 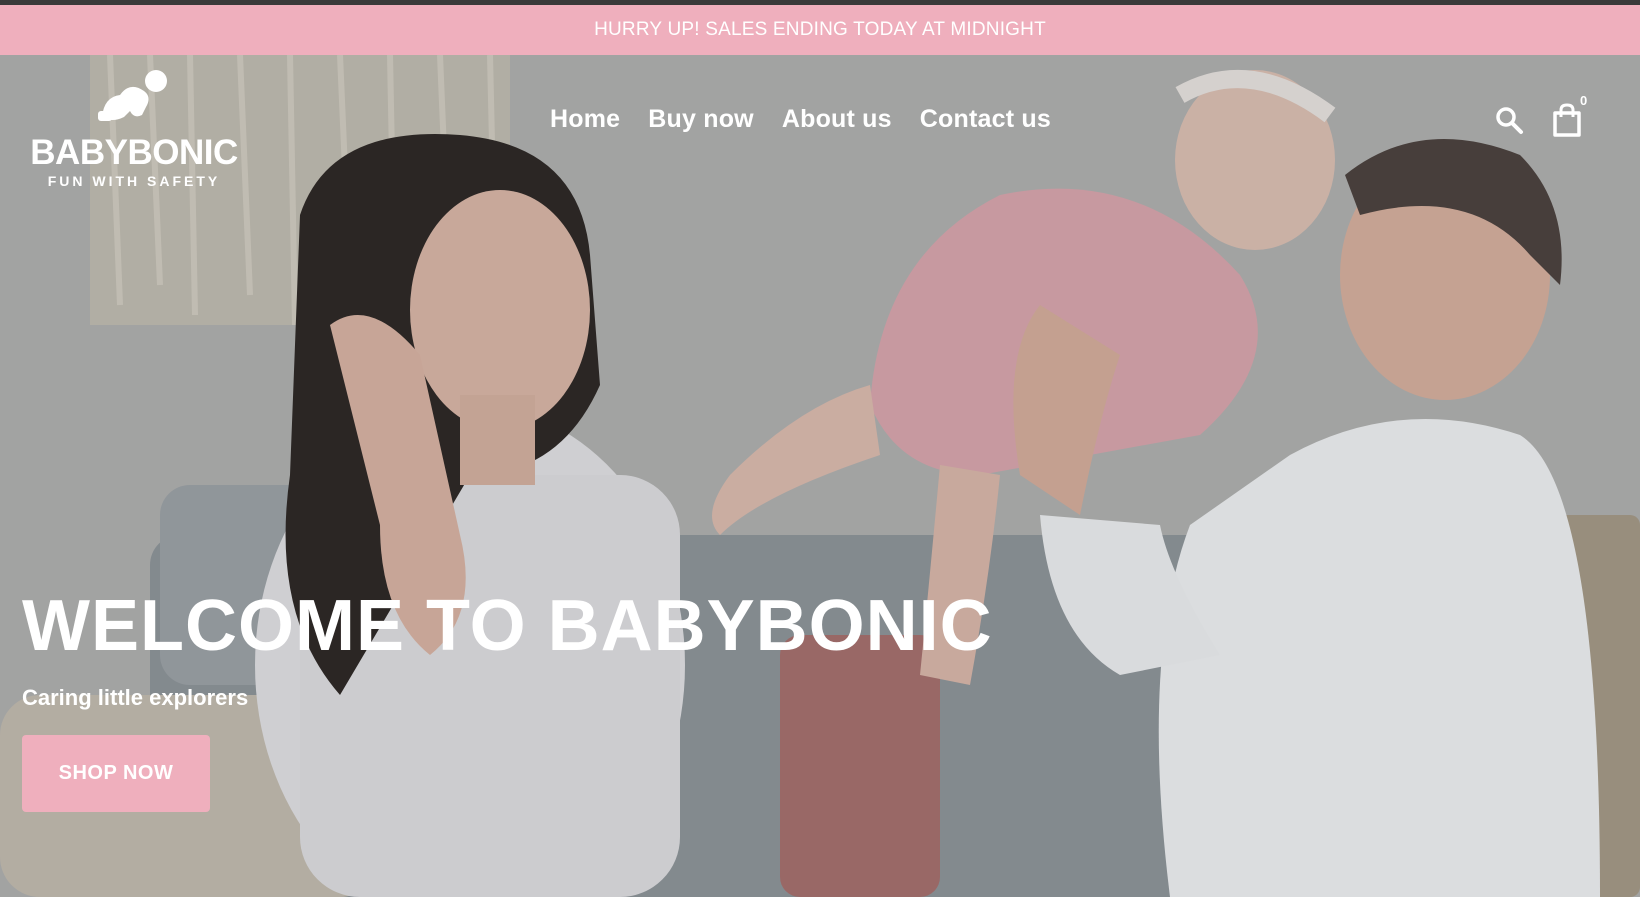 What do you see at coordinates (135, 697) in the screenshot?
I see `hero-subtitle: Caring little explorers` at bounding box center [135, 697].